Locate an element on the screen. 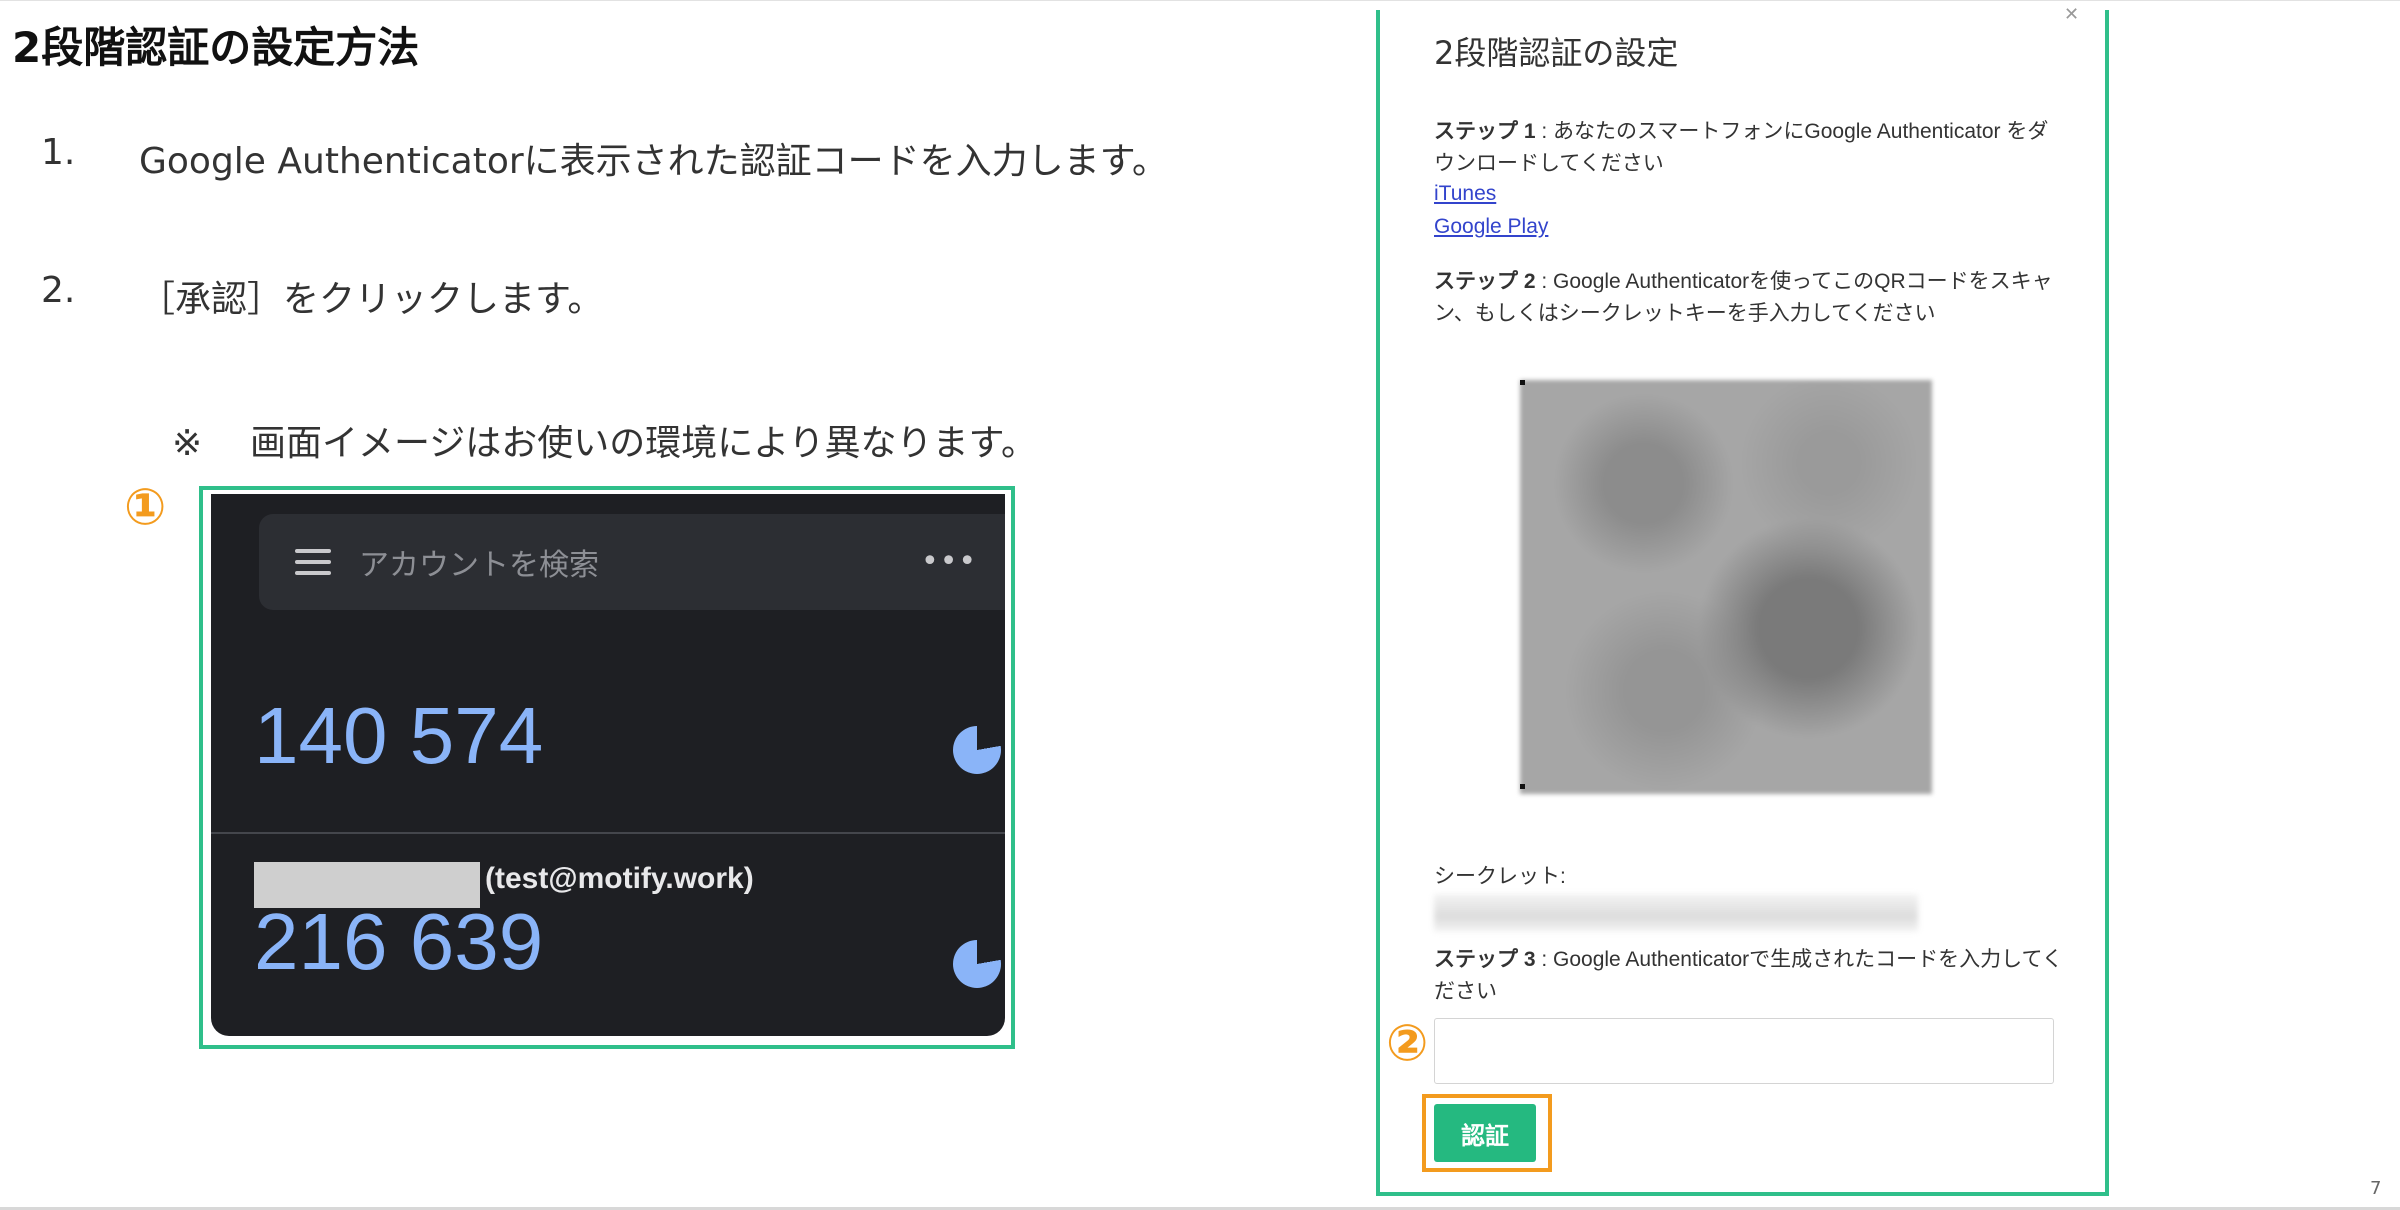 Image resolution: width=2400 pixels, height=1210 pixels. redacted-secret-key is located at coordinates (1676, 913).